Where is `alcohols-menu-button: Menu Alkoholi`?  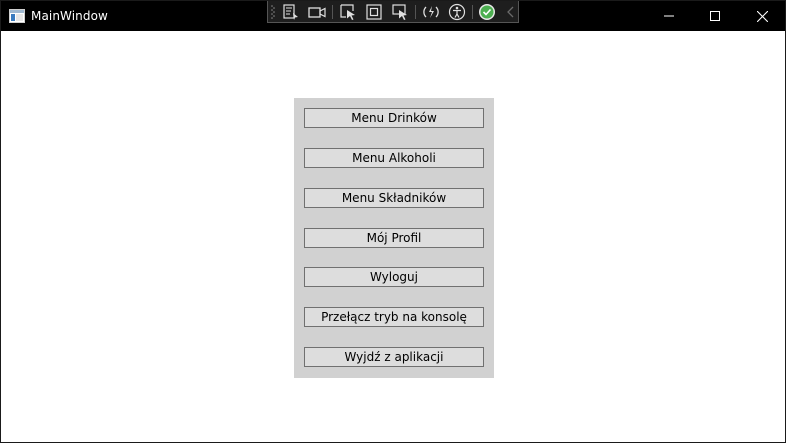 alcohols-menu-button: Menu Alkoholi is located at coordinates (394, 158).